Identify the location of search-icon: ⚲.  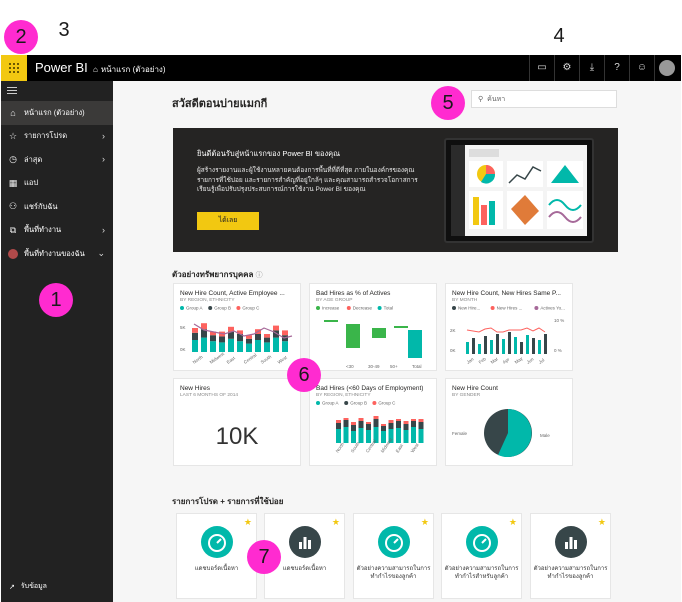
(481, 99).